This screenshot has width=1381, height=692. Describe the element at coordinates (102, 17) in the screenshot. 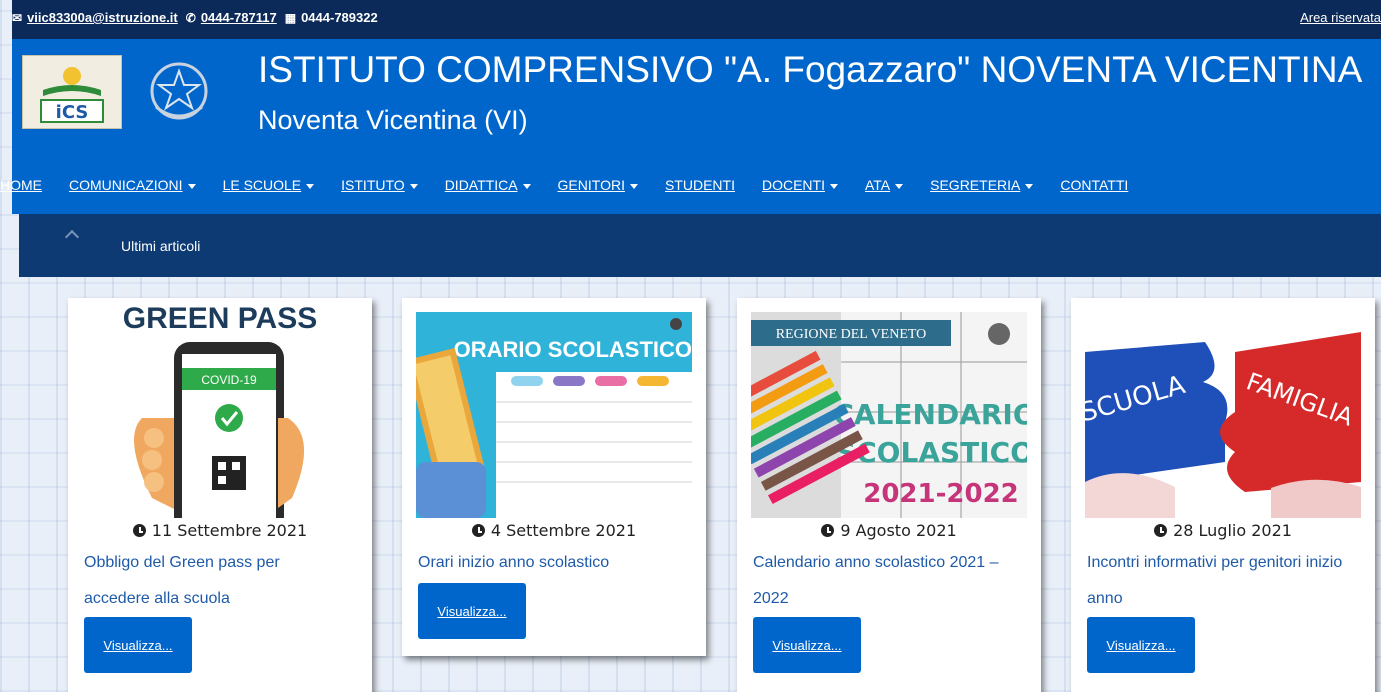

I see `email-link: viic83300a@istruzione.it` at that location.